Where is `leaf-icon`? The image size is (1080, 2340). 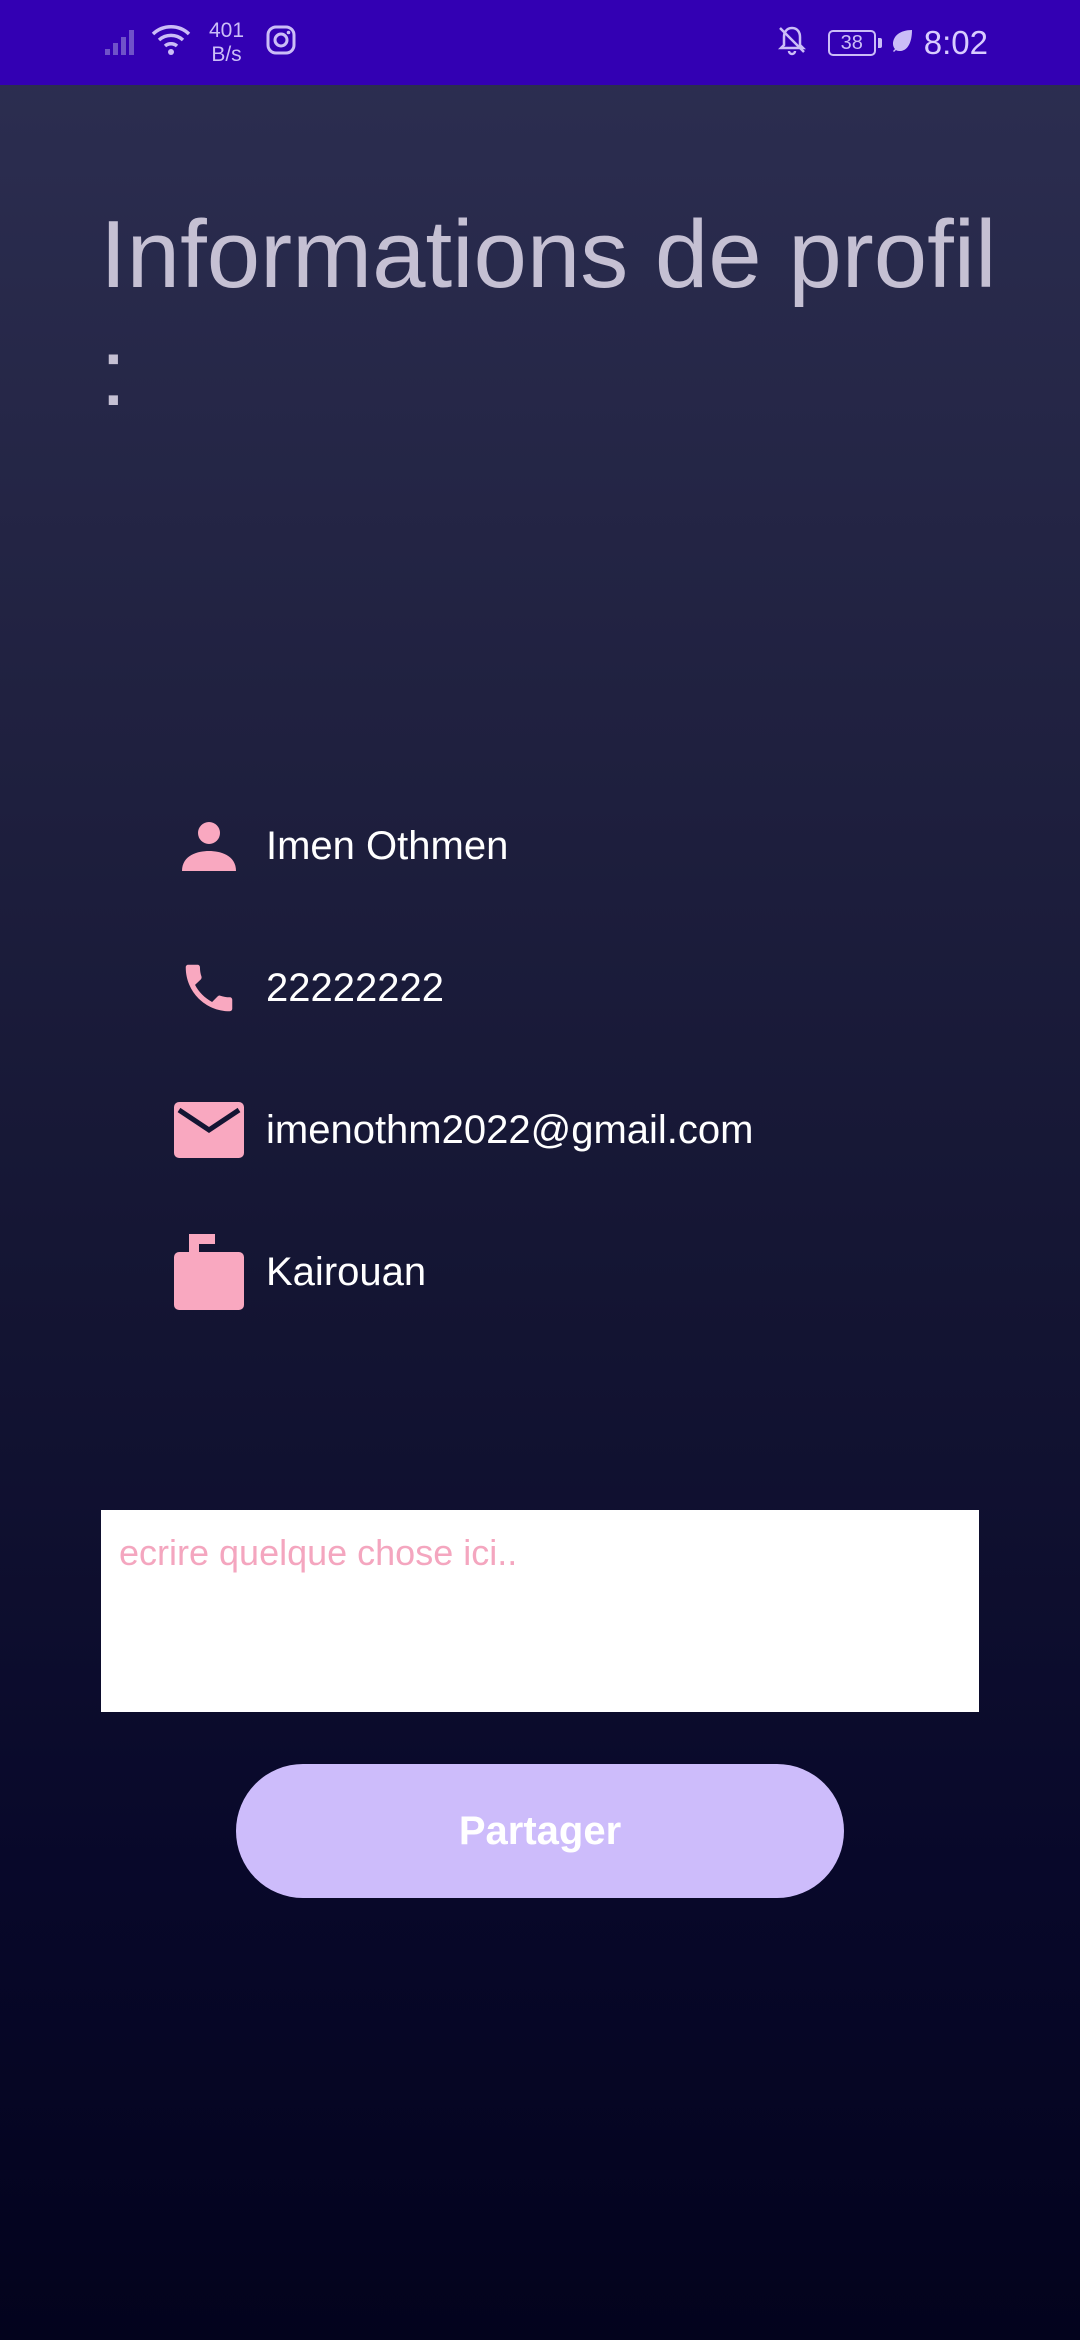 leaf-icon is located at coordinates (902, 42).